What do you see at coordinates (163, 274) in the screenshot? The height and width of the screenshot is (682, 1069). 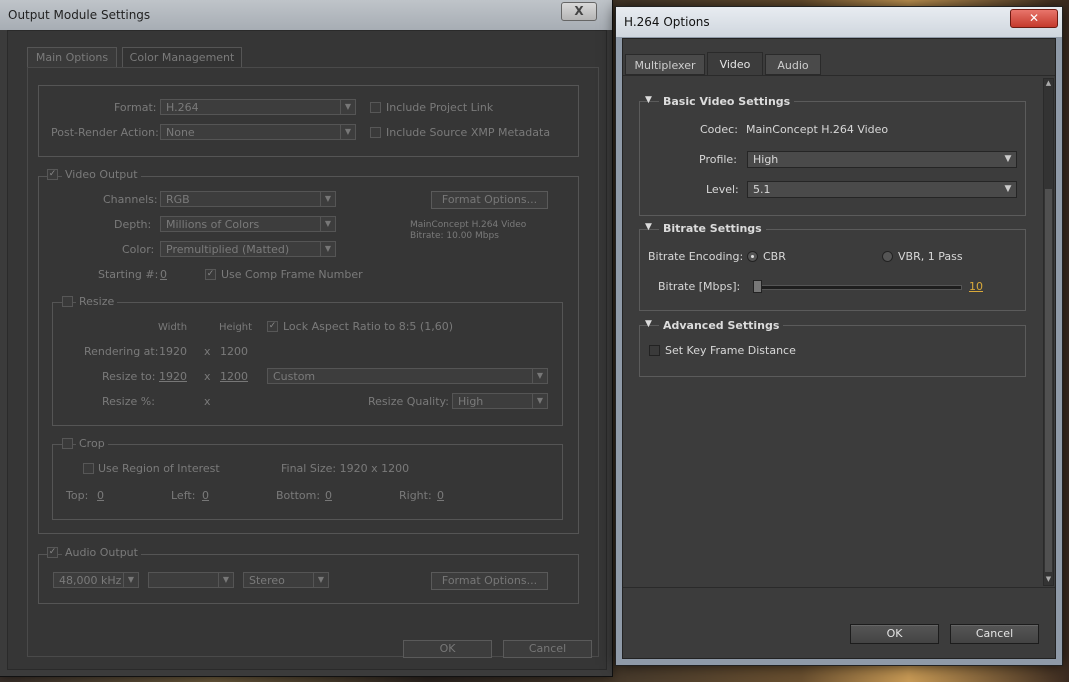 I see `starting-number-value: 0` at bounding box center [163, 274].